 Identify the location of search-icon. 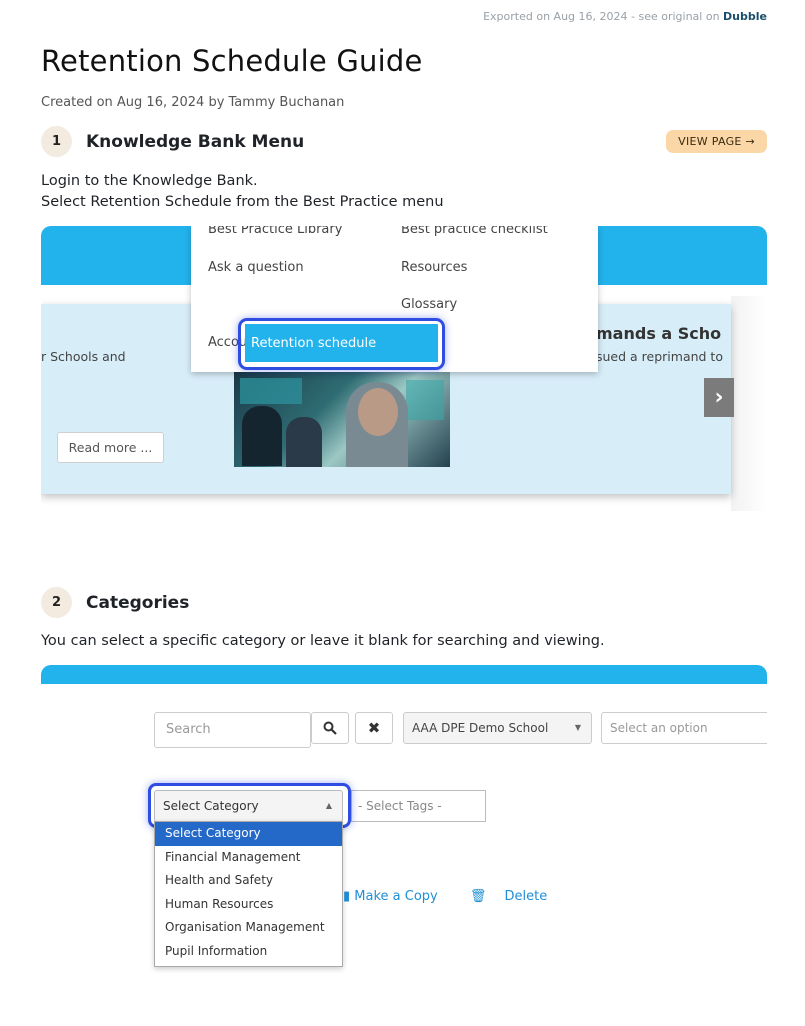
(330, 728).